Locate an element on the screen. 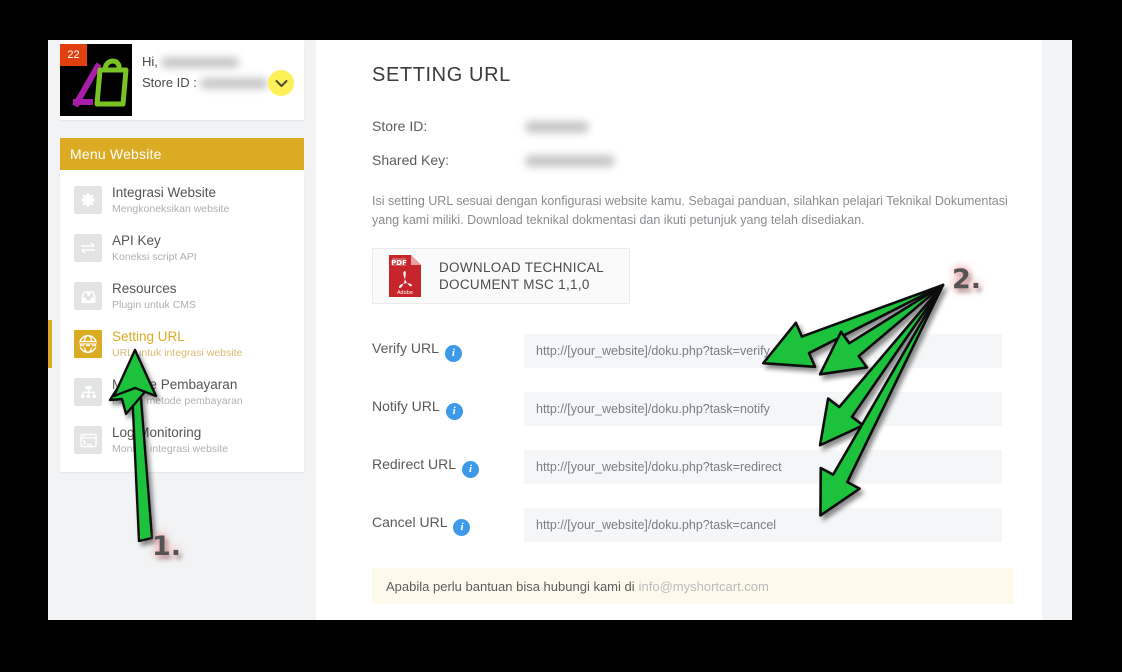 This screenshot has width=1122, height=672. right-gutter is located at coordinates (1057, 330).